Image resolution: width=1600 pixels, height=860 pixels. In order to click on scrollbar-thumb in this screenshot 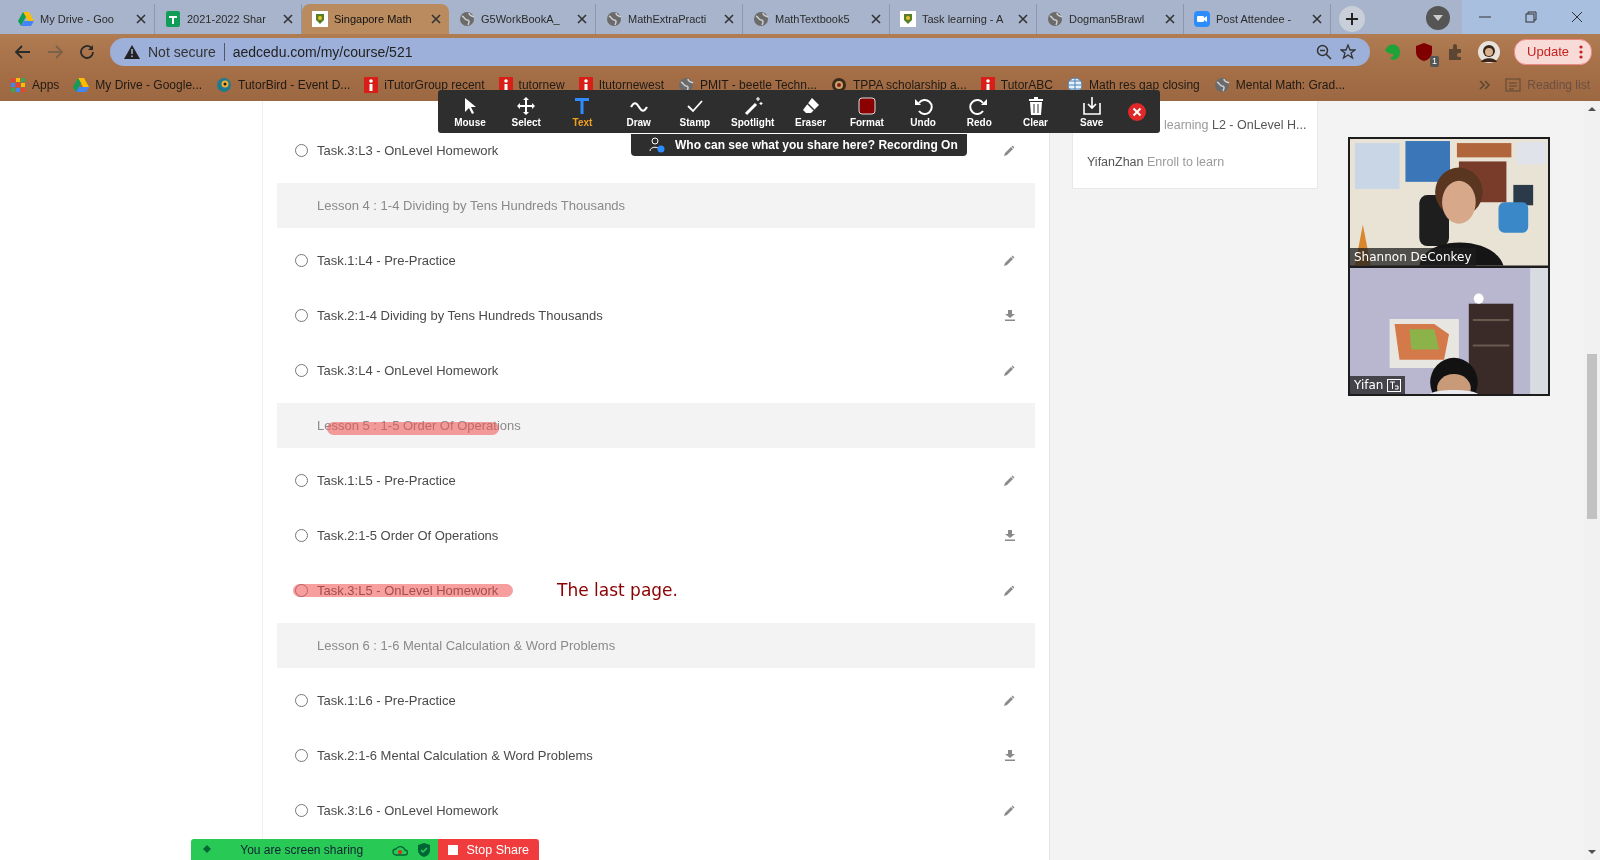, I will do `click(1592, 436)`.